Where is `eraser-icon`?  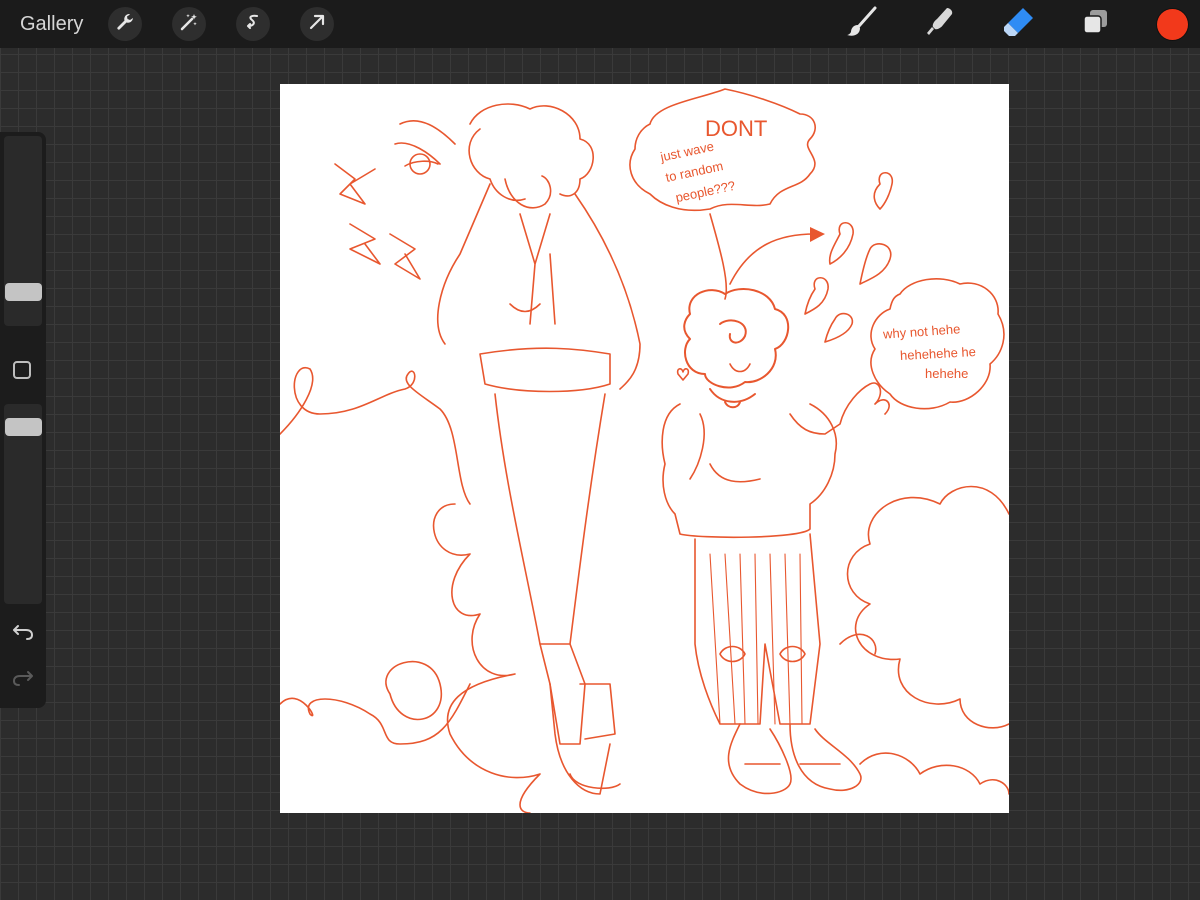 eraser-icon is located at coordinates (1018, 24).